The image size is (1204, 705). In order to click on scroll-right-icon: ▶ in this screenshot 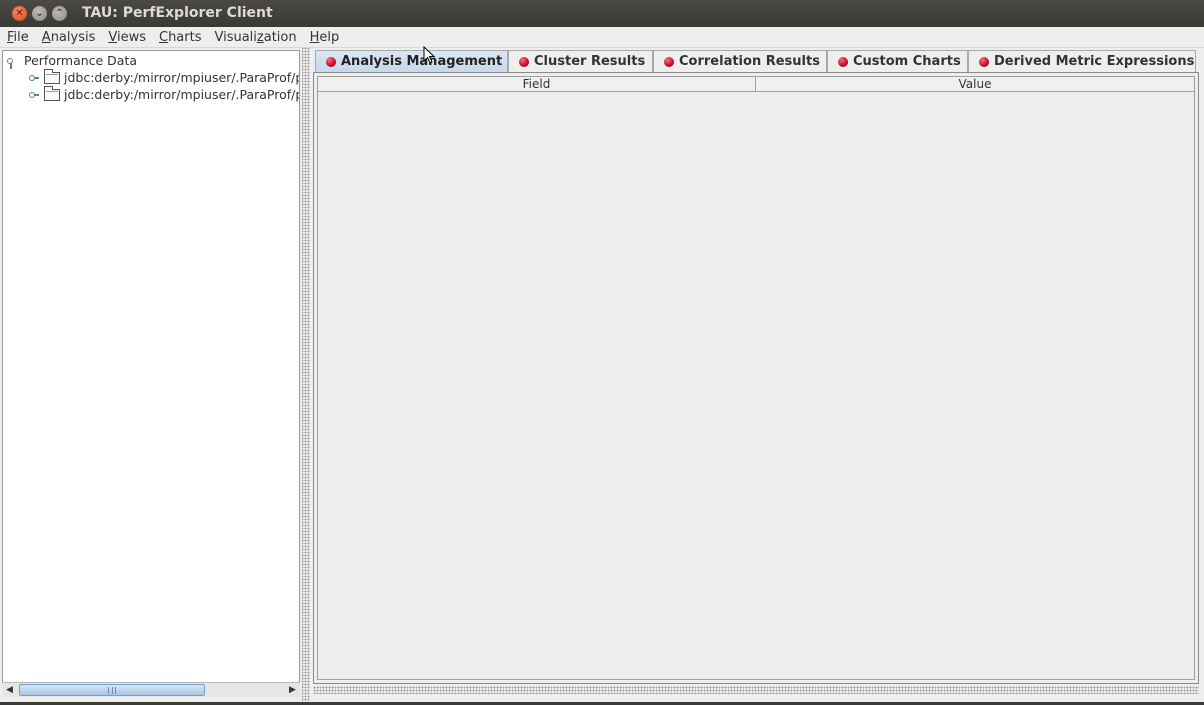, I will do `click(292, 690)`.